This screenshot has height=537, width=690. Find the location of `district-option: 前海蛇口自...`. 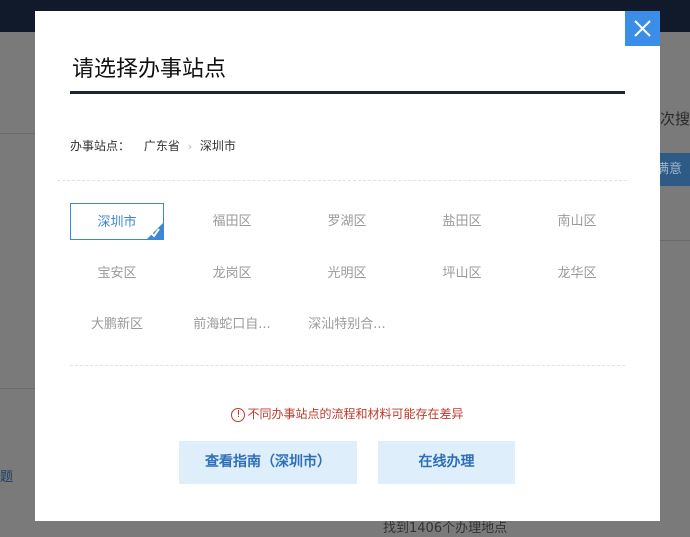

district-option: 前海蛇口自... is located at coordinates (232, 324).